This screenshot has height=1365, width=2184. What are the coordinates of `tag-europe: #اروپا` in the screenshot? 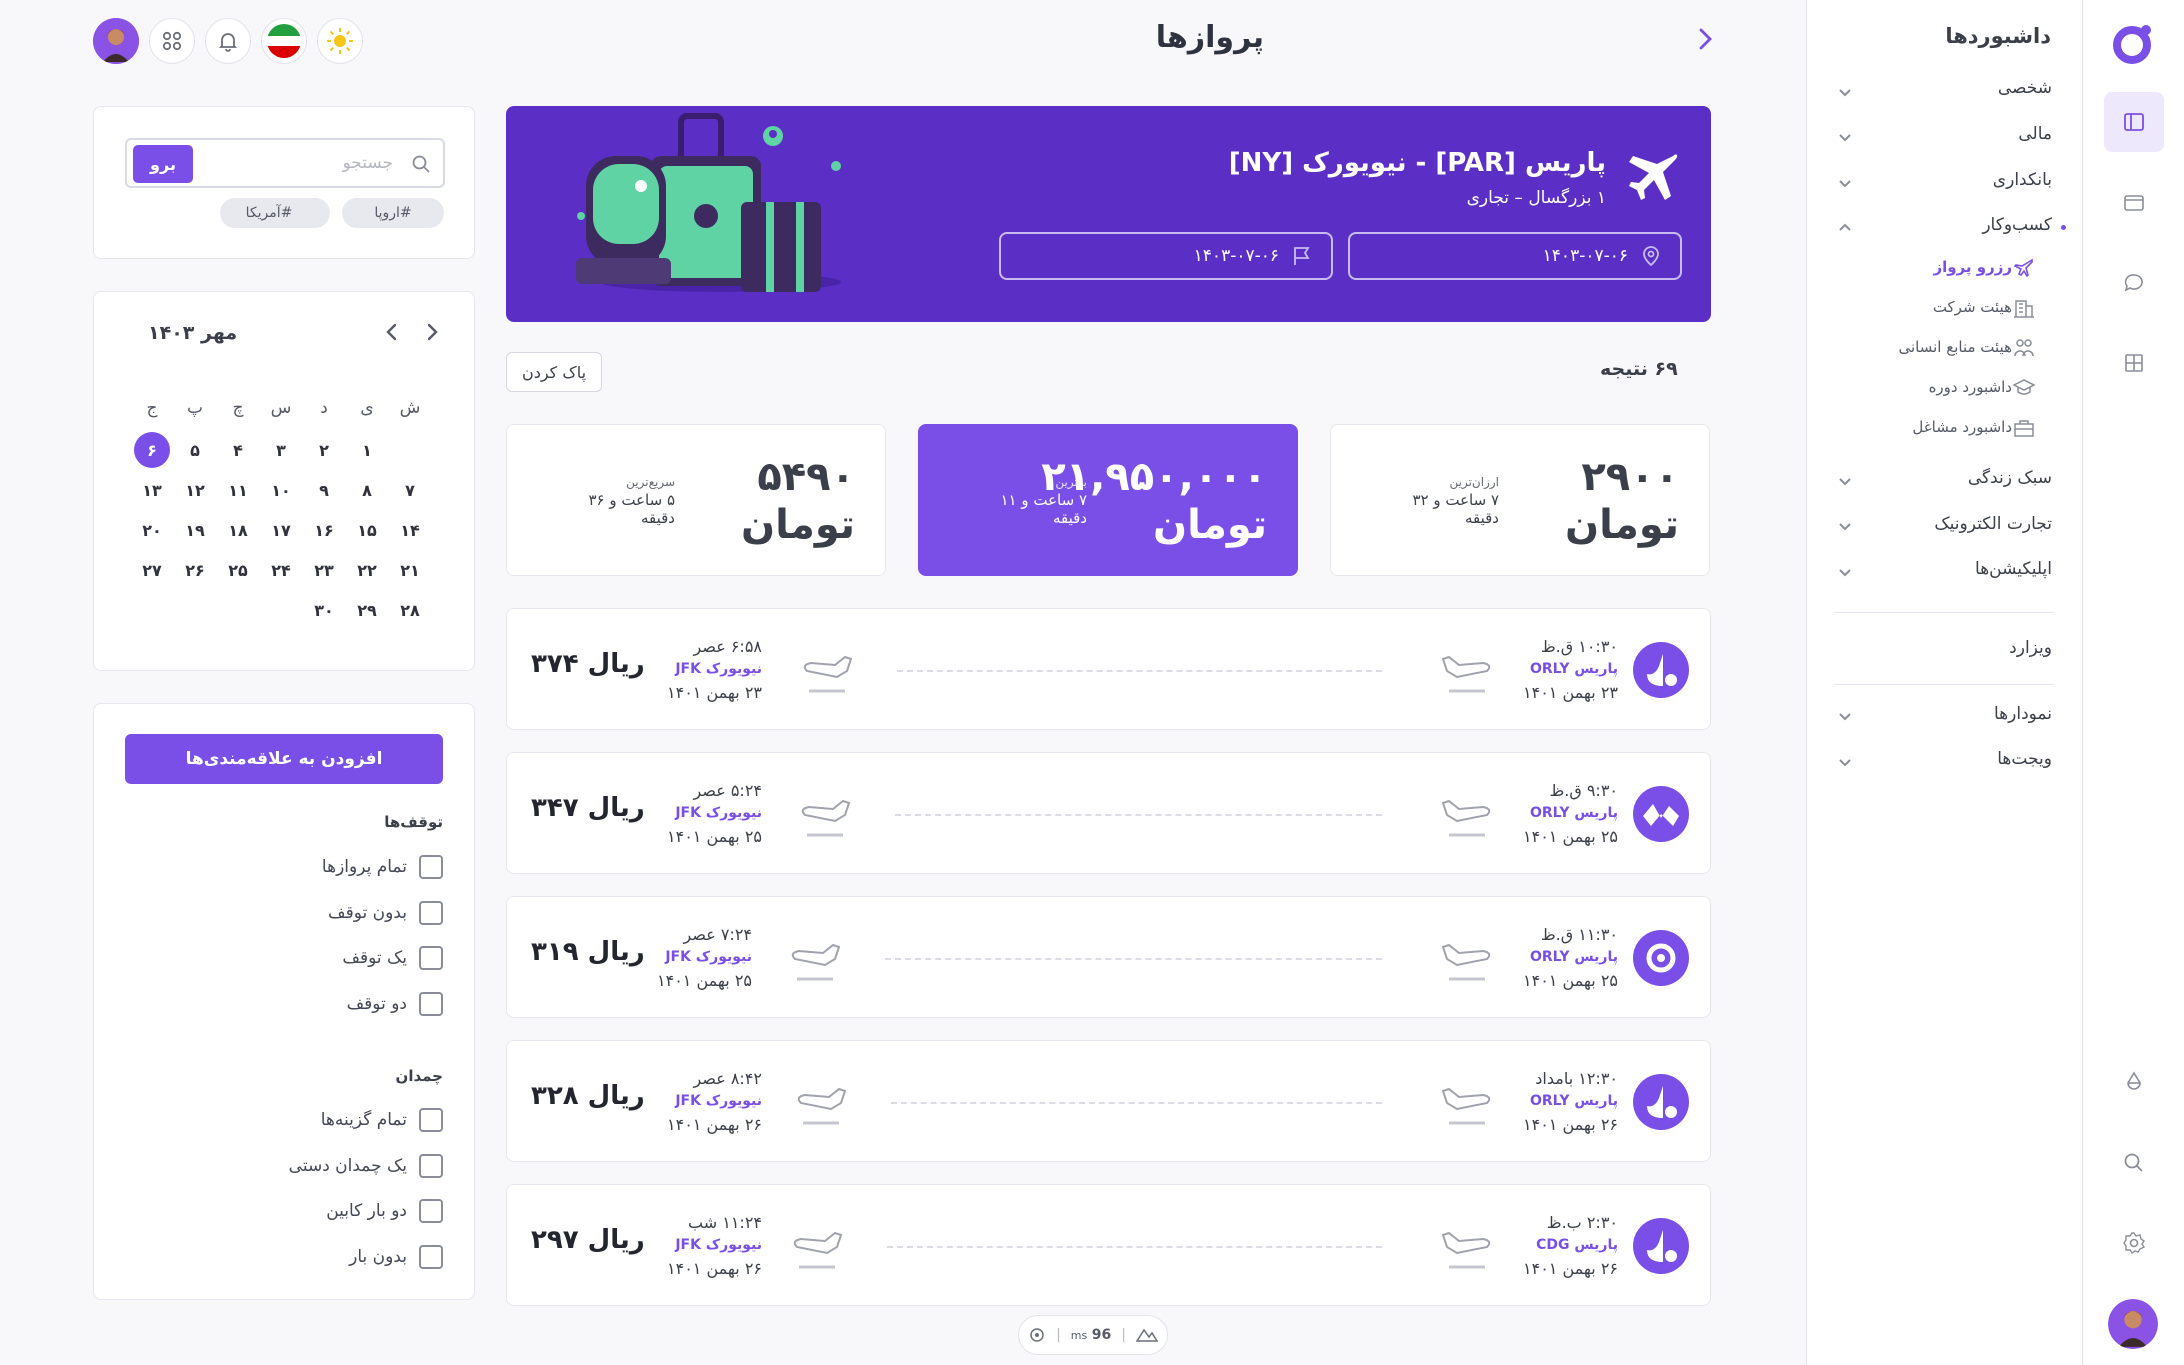 It's located at (393, 213).